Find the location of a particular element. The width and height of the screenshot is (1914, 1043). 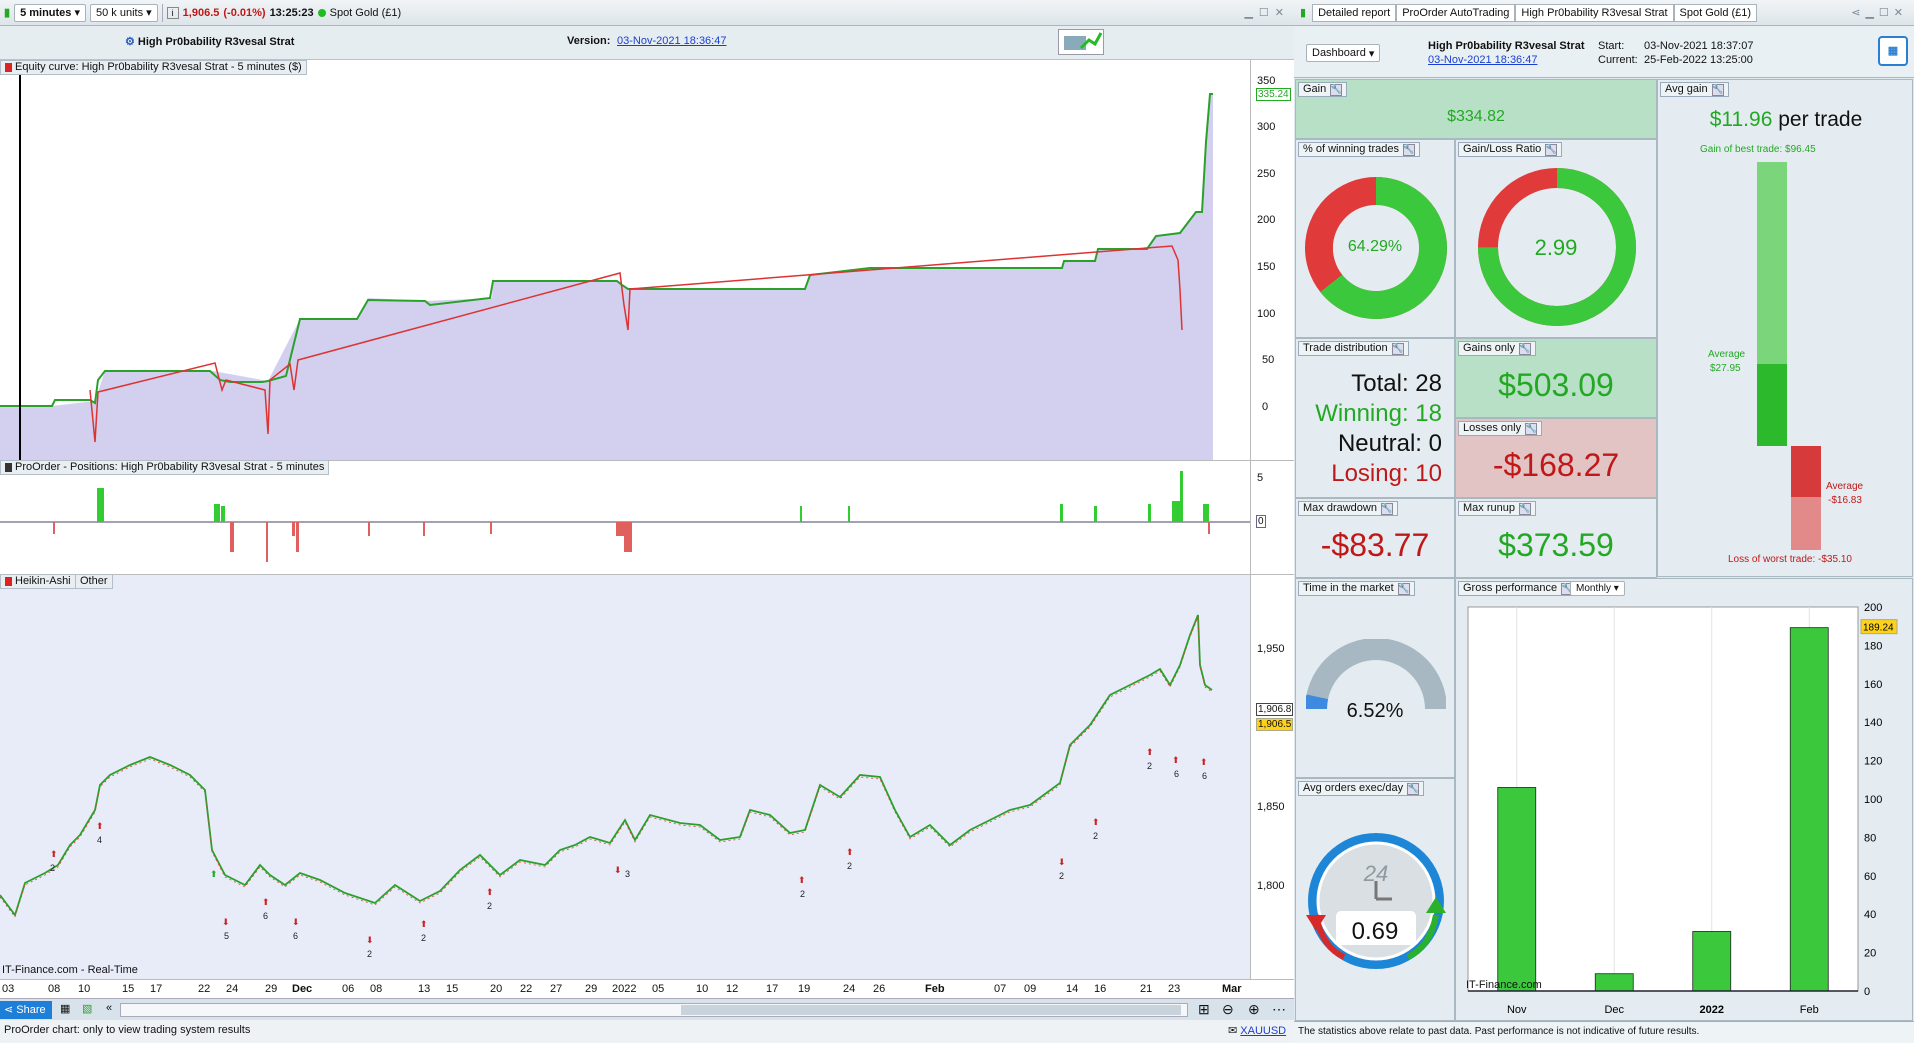

period-select: Monthly ▾ is located at coordinates (1597, 588).